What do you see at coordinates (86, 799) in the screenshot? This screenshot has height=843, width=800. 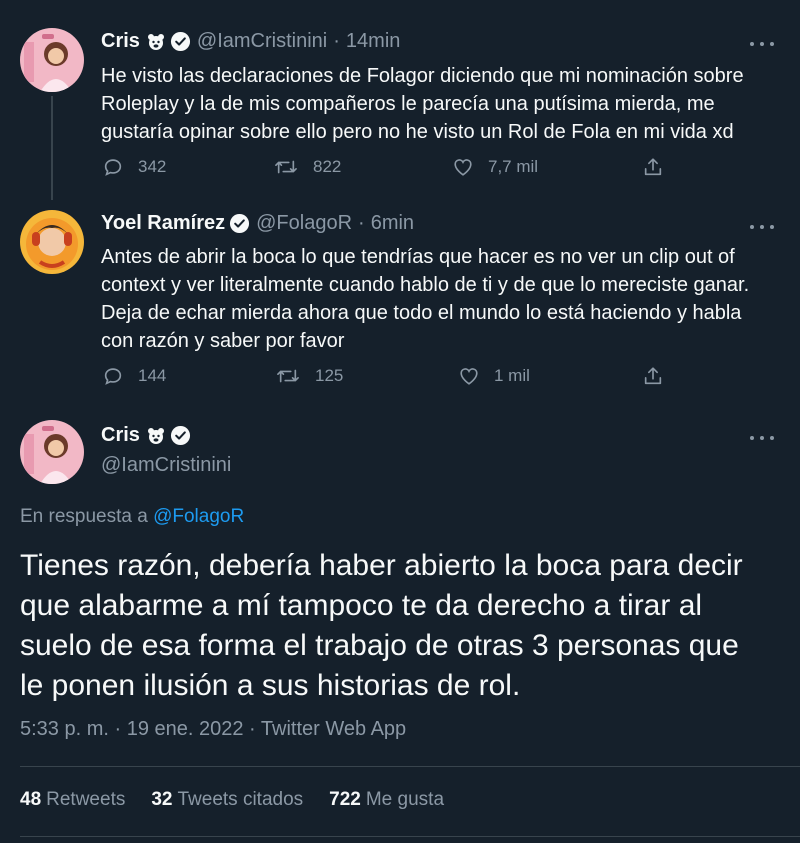 I see `stat-label: Retweets` at bounding box center [86, 799].